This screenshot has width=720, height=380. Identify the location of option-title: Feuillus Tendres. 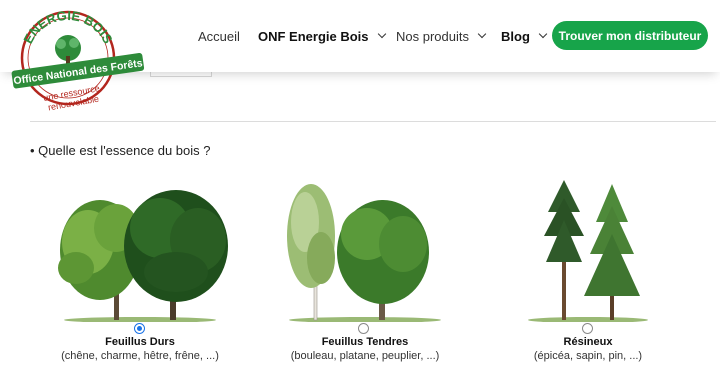
(365, 342).